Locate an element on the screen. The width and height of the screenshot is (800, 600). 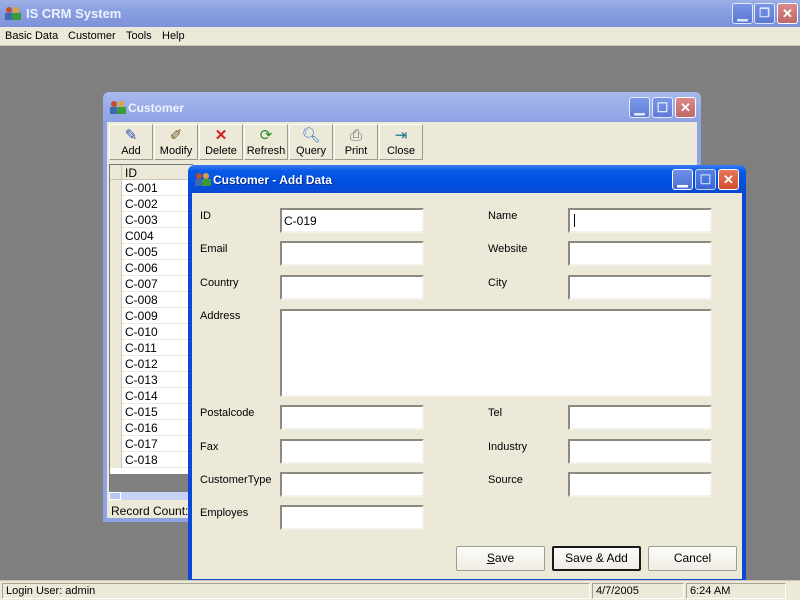
email-label: Email is located at coordinates (214, 249).